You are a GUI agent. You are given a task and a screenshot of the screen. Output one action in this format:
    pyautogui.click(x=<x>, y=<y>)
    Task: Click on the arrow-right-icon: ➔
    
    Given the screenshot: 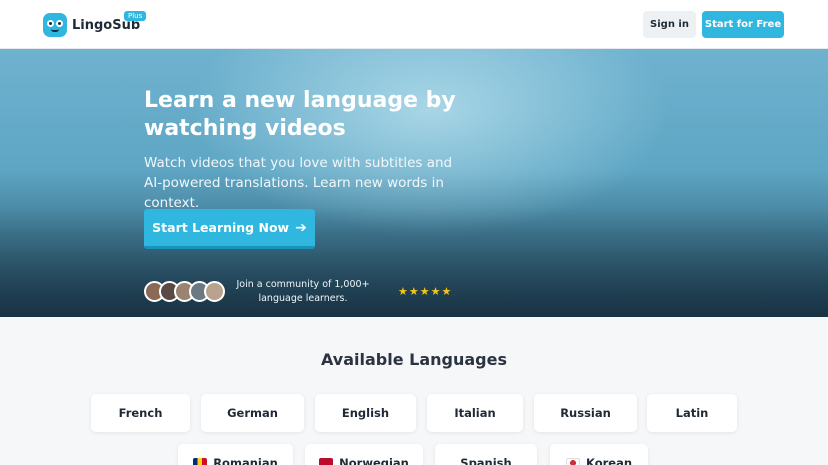 What is the action you would take?
    pyautogui.click(x=301, y=227)
    